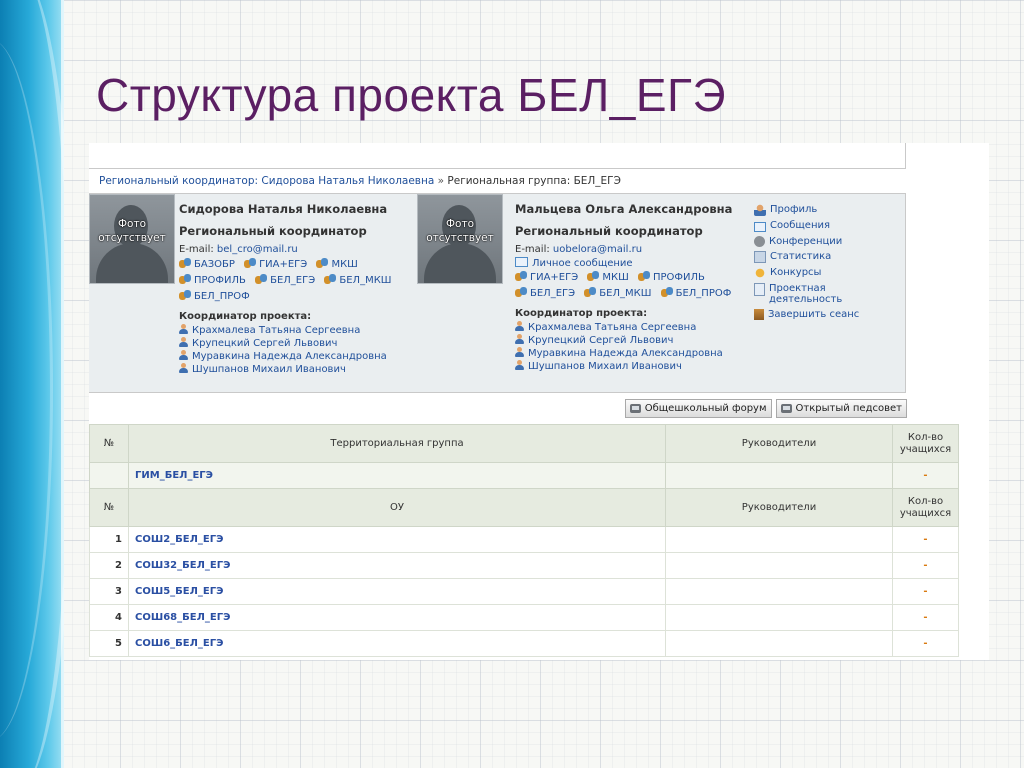 This screenshot has height=768, width=1024. Describe the element at coordinates (806, 241) in the screenshot. I see `menu-conferences: Конференции` at that location.